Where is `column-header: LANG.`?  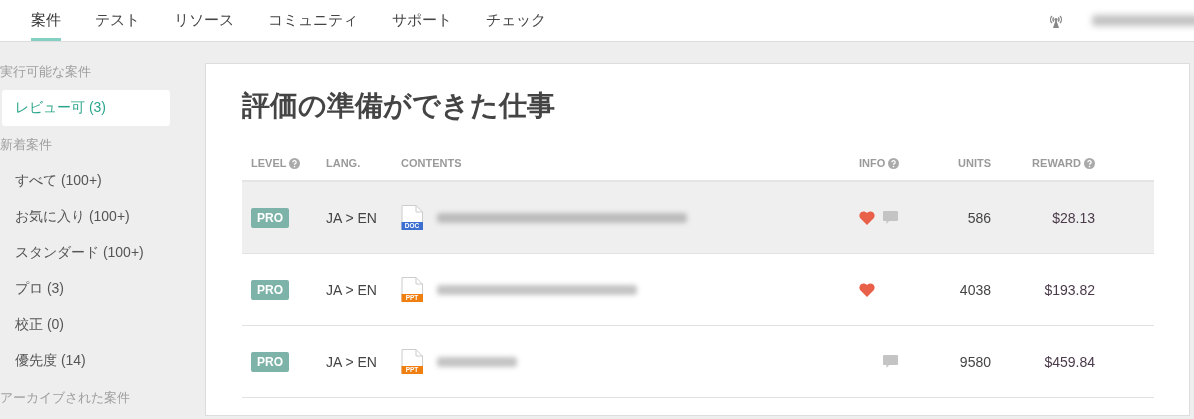 column-header: LANG. is located at coordinates (343, 163).